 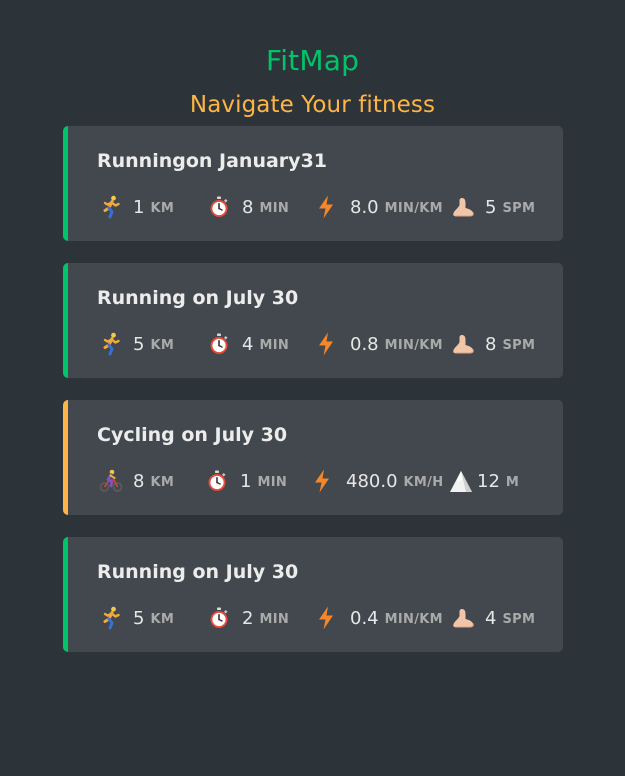 What do you see at coordinates (364, 344) in the screenshot?
I see `pace-value: 0.8` at bounding box center [364, 344].